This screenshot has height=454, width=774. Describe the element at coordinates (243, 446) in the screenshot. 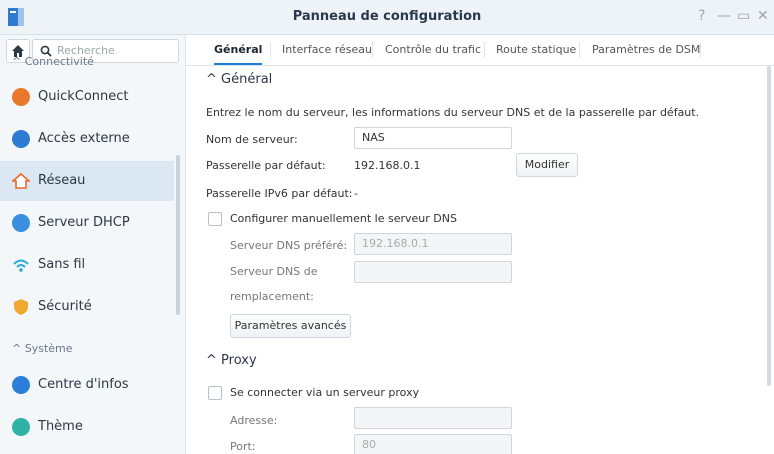

I see `proxy-port-label: Port:` at that location.